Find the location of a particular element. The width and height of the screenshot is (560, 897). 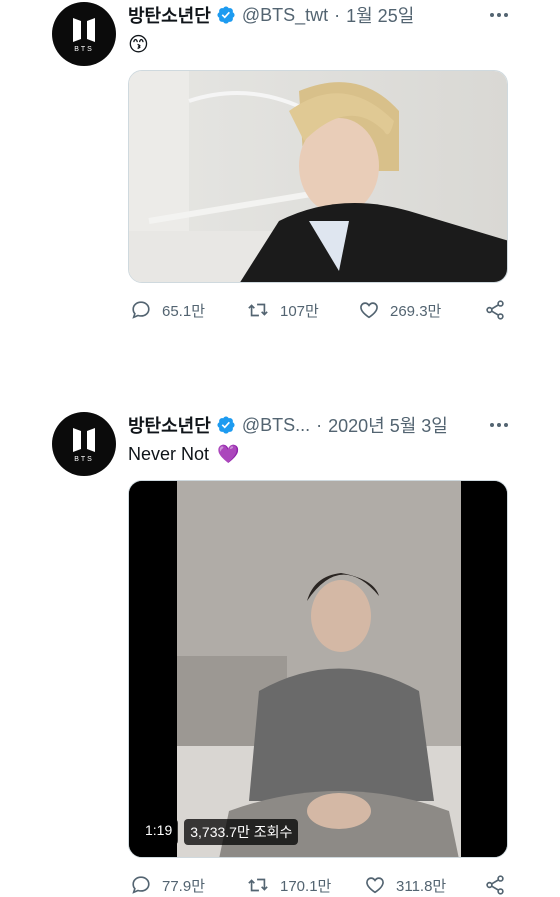

tweet-text-content: Never Not is located at coordinates (169, 453).